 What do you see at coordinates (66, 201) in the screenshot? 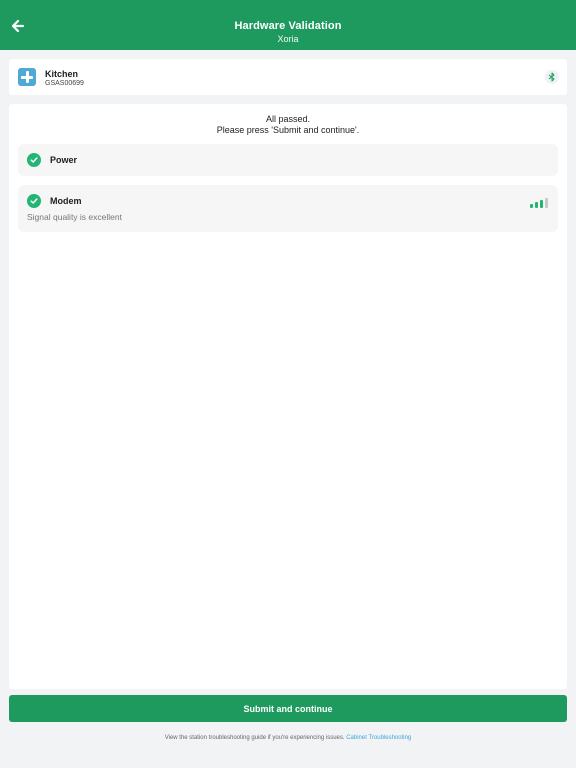
I see `check-label: Modem` at bounding box center [66, 201].